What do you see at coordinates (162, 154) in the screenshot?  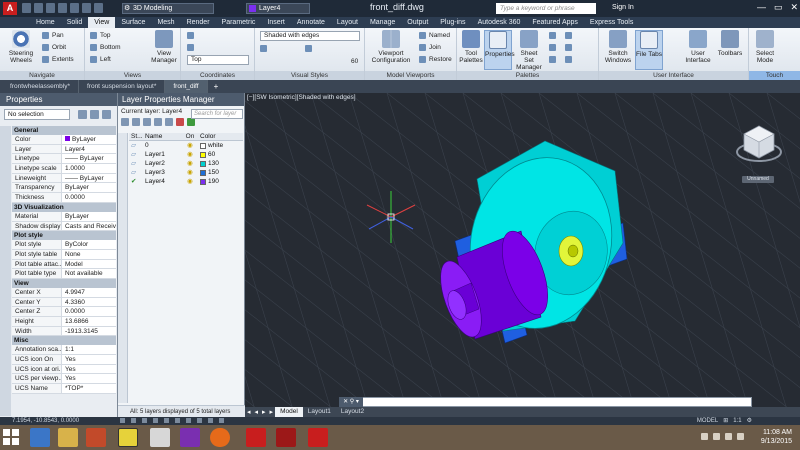 I see `layer-name: Layer1` at bounding box center [162, 154].